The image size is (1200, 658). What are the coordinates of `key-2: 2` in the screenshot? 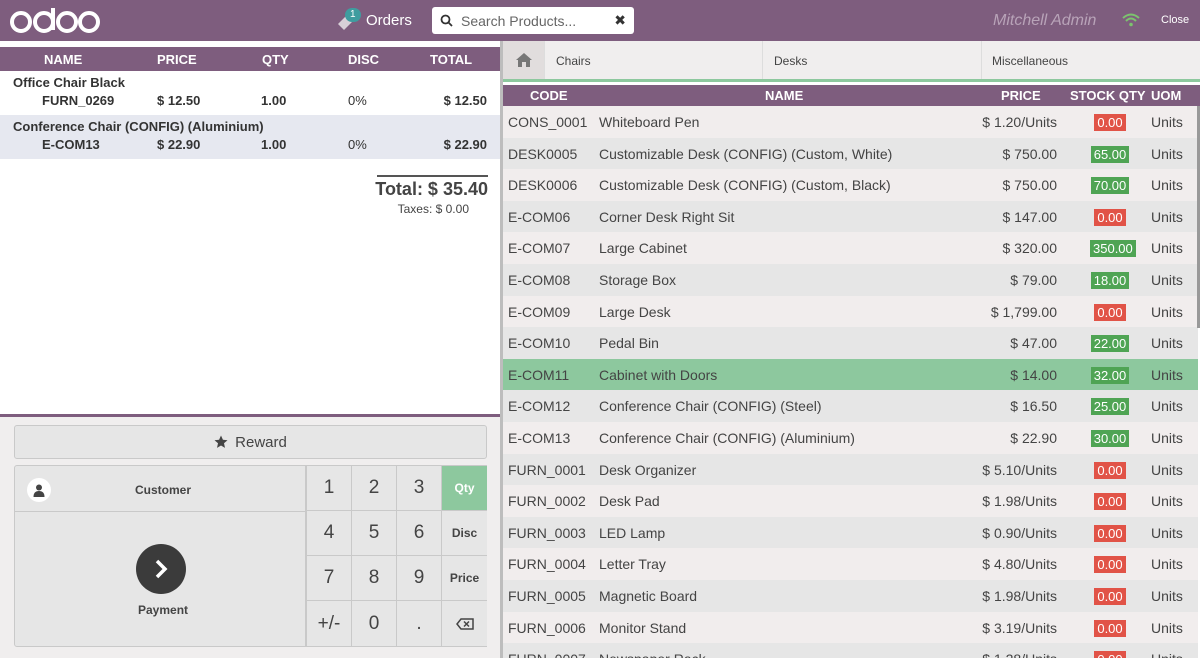 It's located at (373, 488).